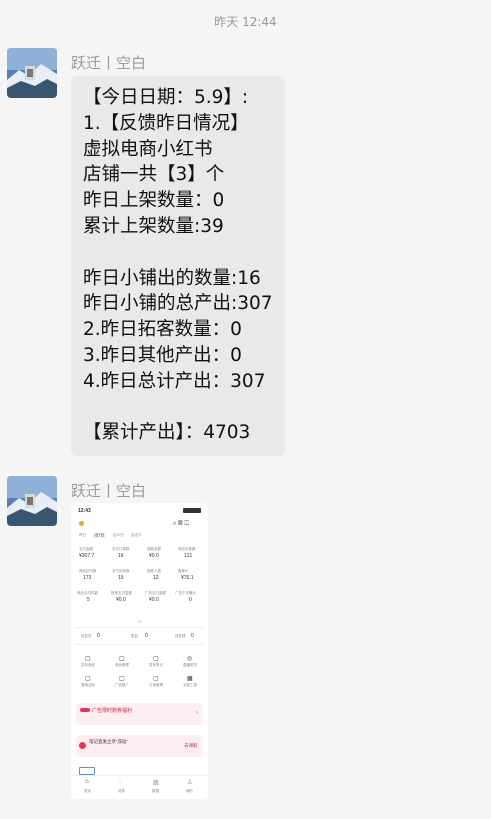 This screenshot has height=819, width=491. Describe the element at coordinates (87, 593) in the screenshot. I see `stat-label: 商品支付件数` at that location.